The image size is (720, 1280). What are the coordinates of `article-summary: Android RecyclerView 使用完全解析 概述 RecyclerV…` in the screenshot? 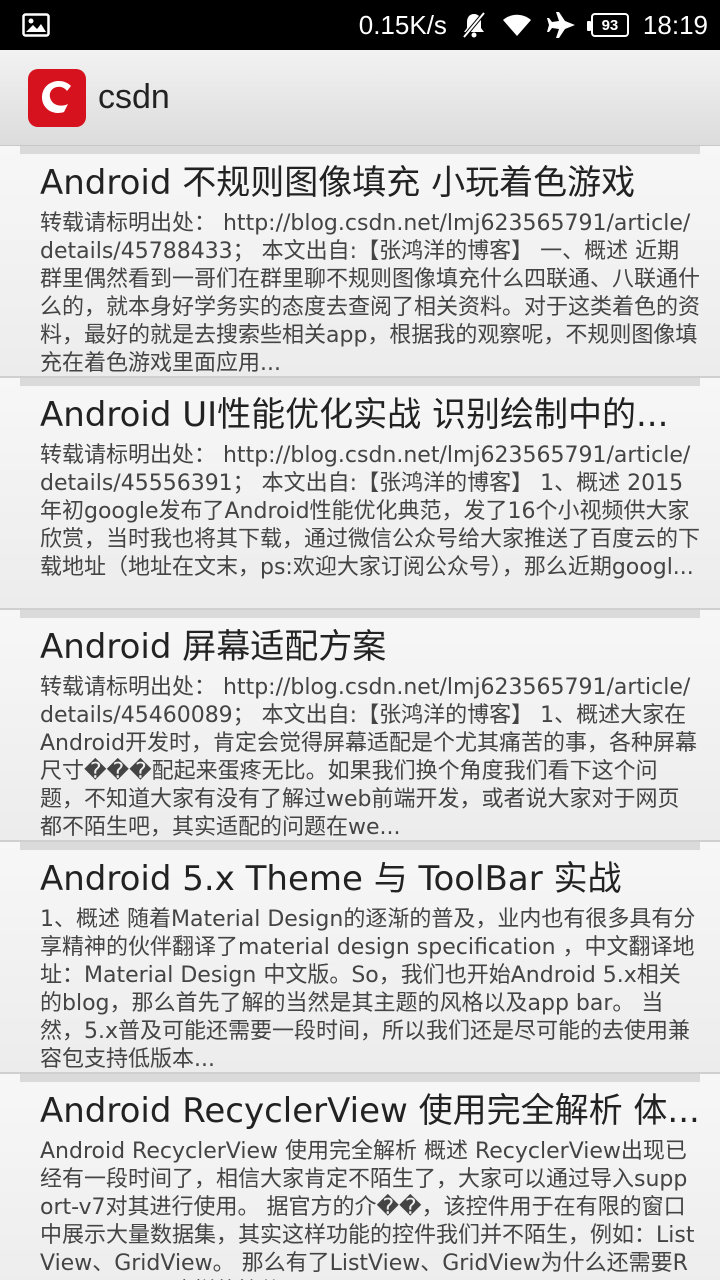 It's located at (367, 1209).